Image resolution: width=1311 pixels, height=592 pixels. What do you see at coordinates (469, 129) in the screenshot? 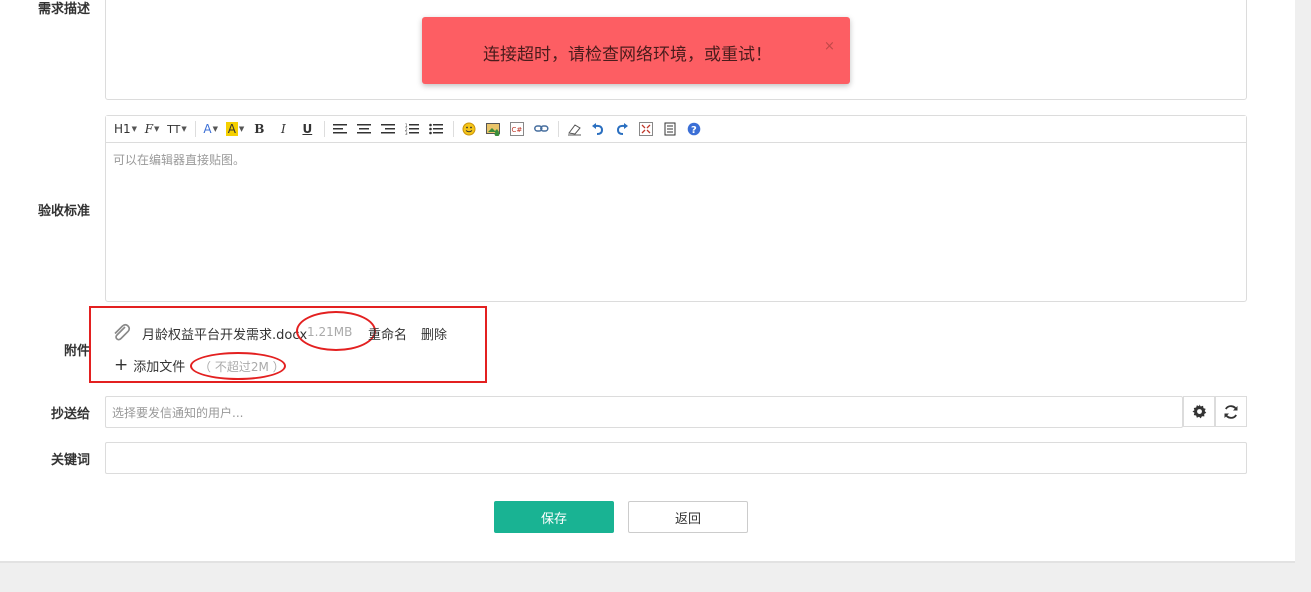
I see `emoji-icon` at bounding box center [469, 129].